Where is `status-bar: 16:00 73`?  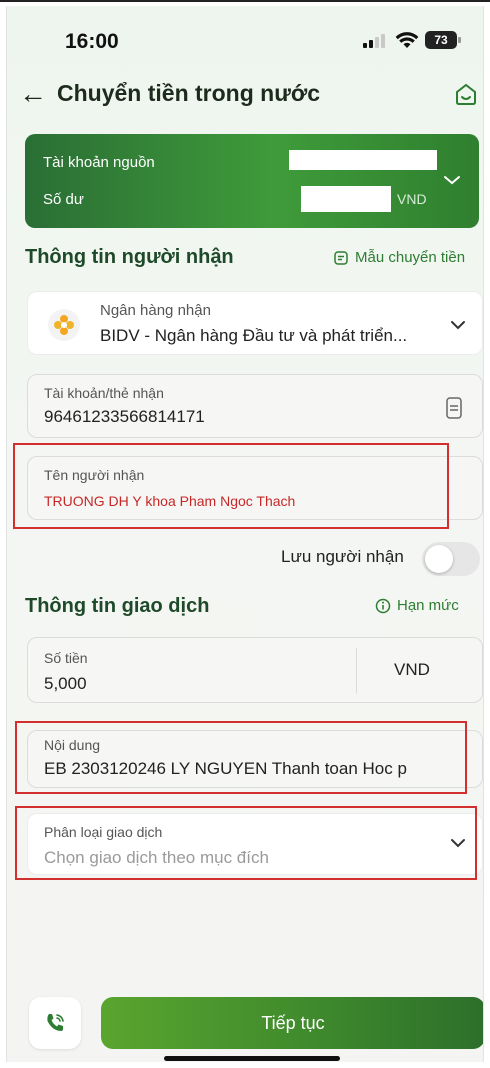
status-bar: 16:00 73 is located at coordinates (245, 41).